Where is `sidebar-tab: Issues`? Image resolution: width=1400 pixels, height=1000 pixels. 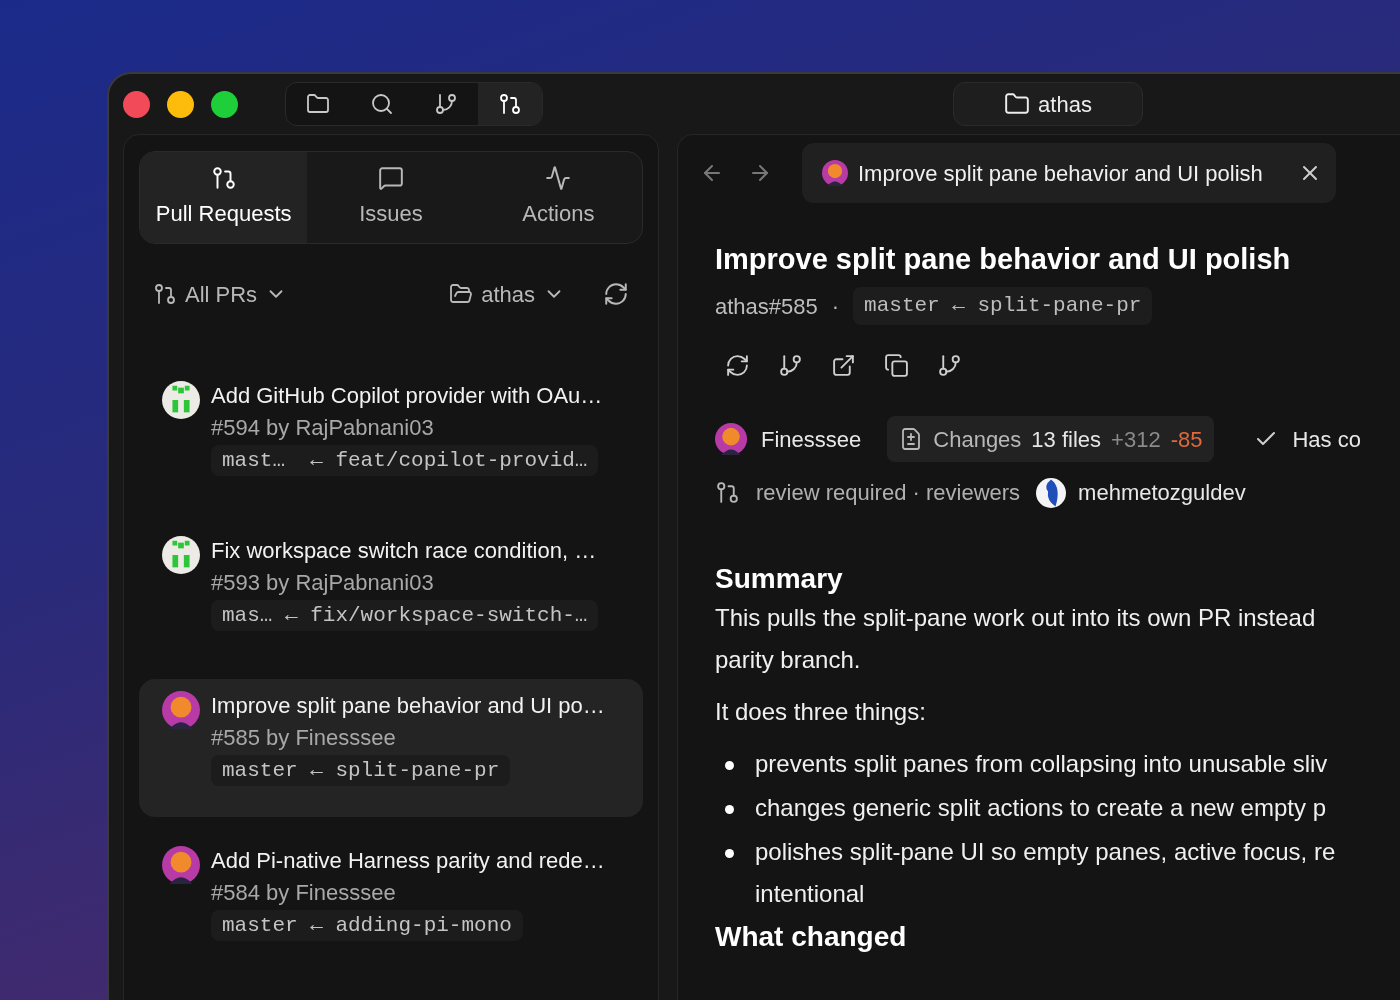
sidebar-tab: Issues is located at coordinates (391, 197).